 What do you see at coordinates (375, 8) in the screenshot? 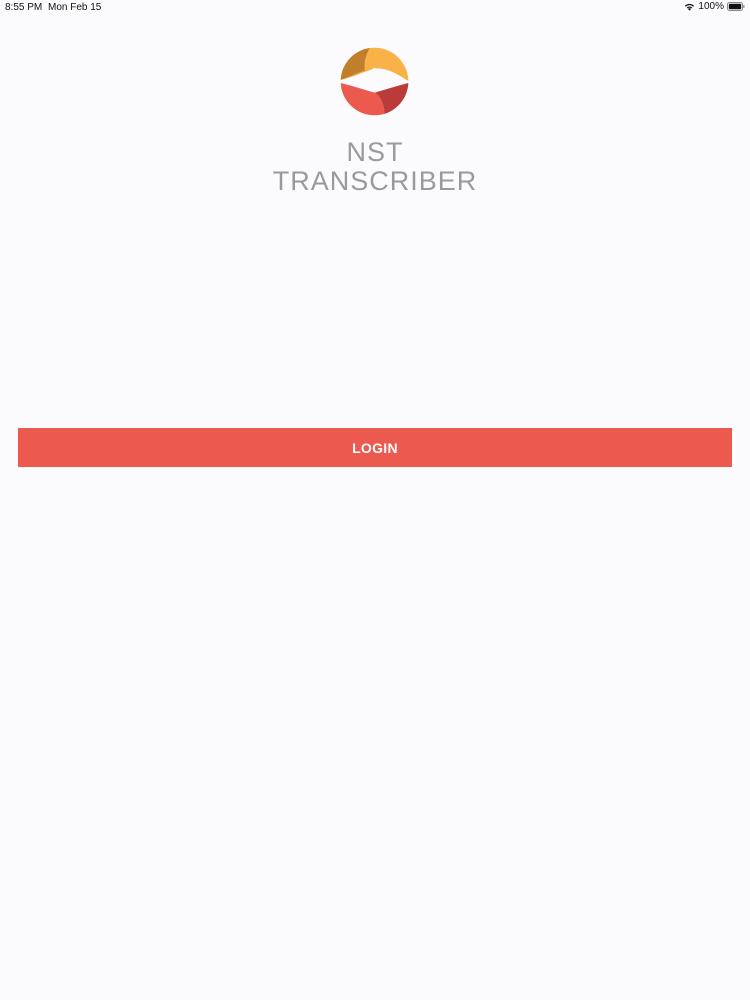
I see `status-bar: 8:55 PM Mon Feb 15 100%` at bounding box center [375, 8].